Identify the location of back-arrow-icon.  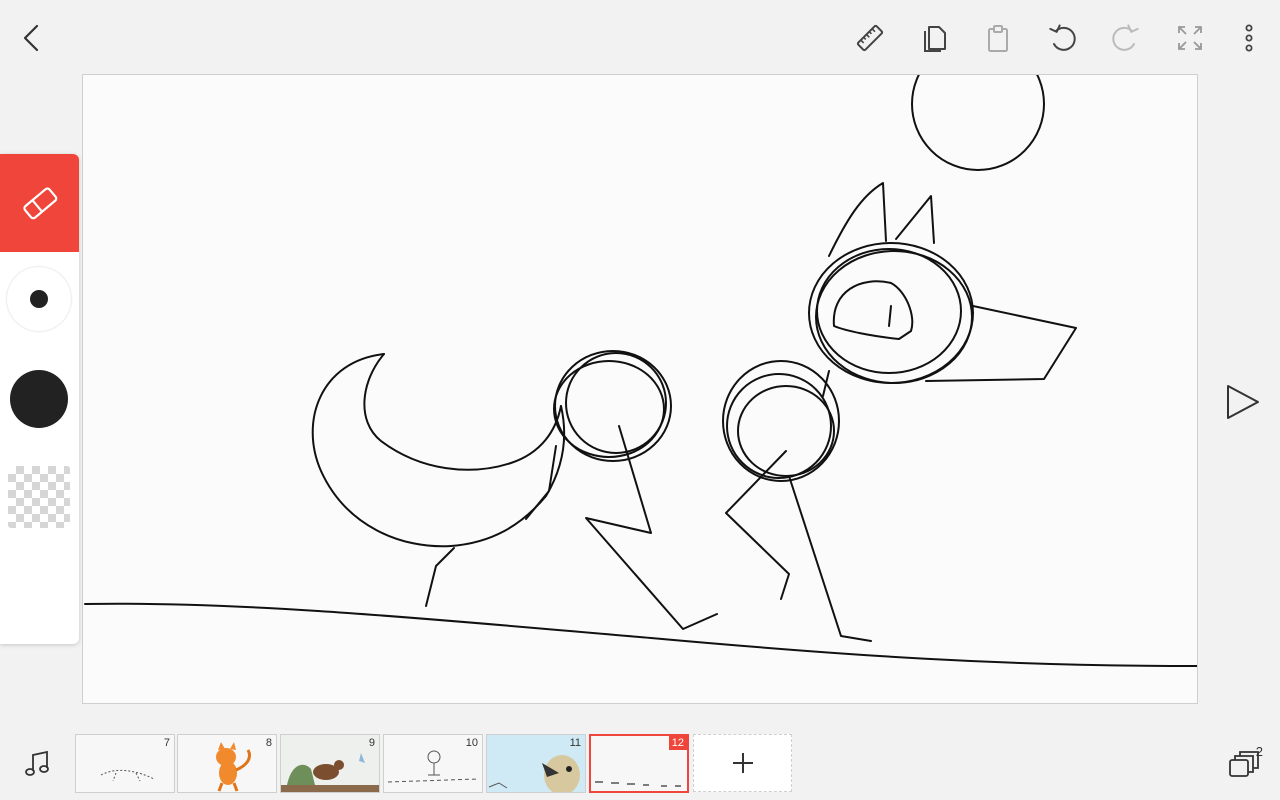
(32, 38).